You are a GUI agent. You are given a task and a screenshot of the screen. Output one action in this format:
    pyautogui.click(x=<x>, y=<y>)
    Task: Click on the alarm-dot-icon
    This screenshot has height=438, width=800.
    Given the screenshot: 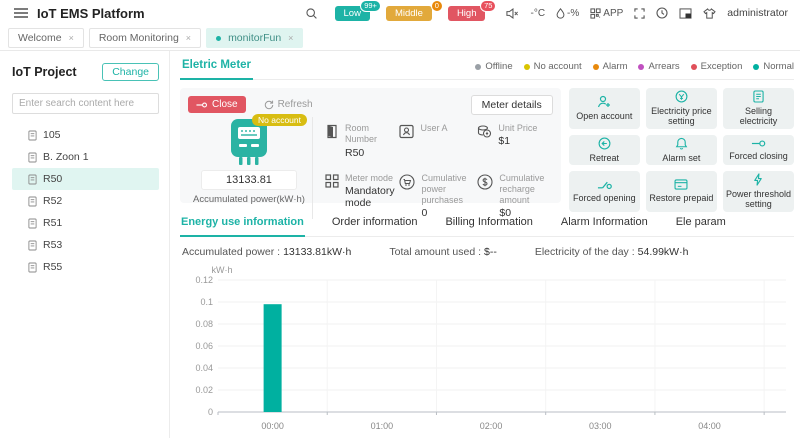 What is the action you would take?
    pyautogui.click(x=595, y=66)
    